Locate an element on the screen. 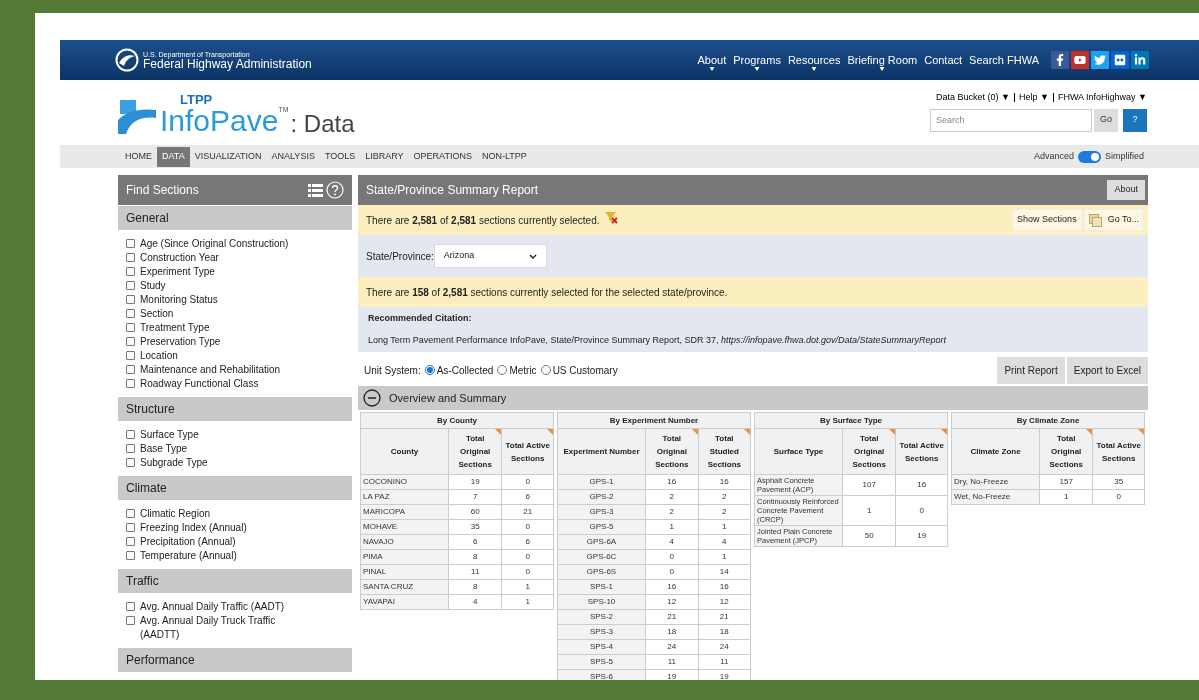 The width and height of the screenshot is (1199, 700). state-select: Arizona is located at coordinates (490, 256).